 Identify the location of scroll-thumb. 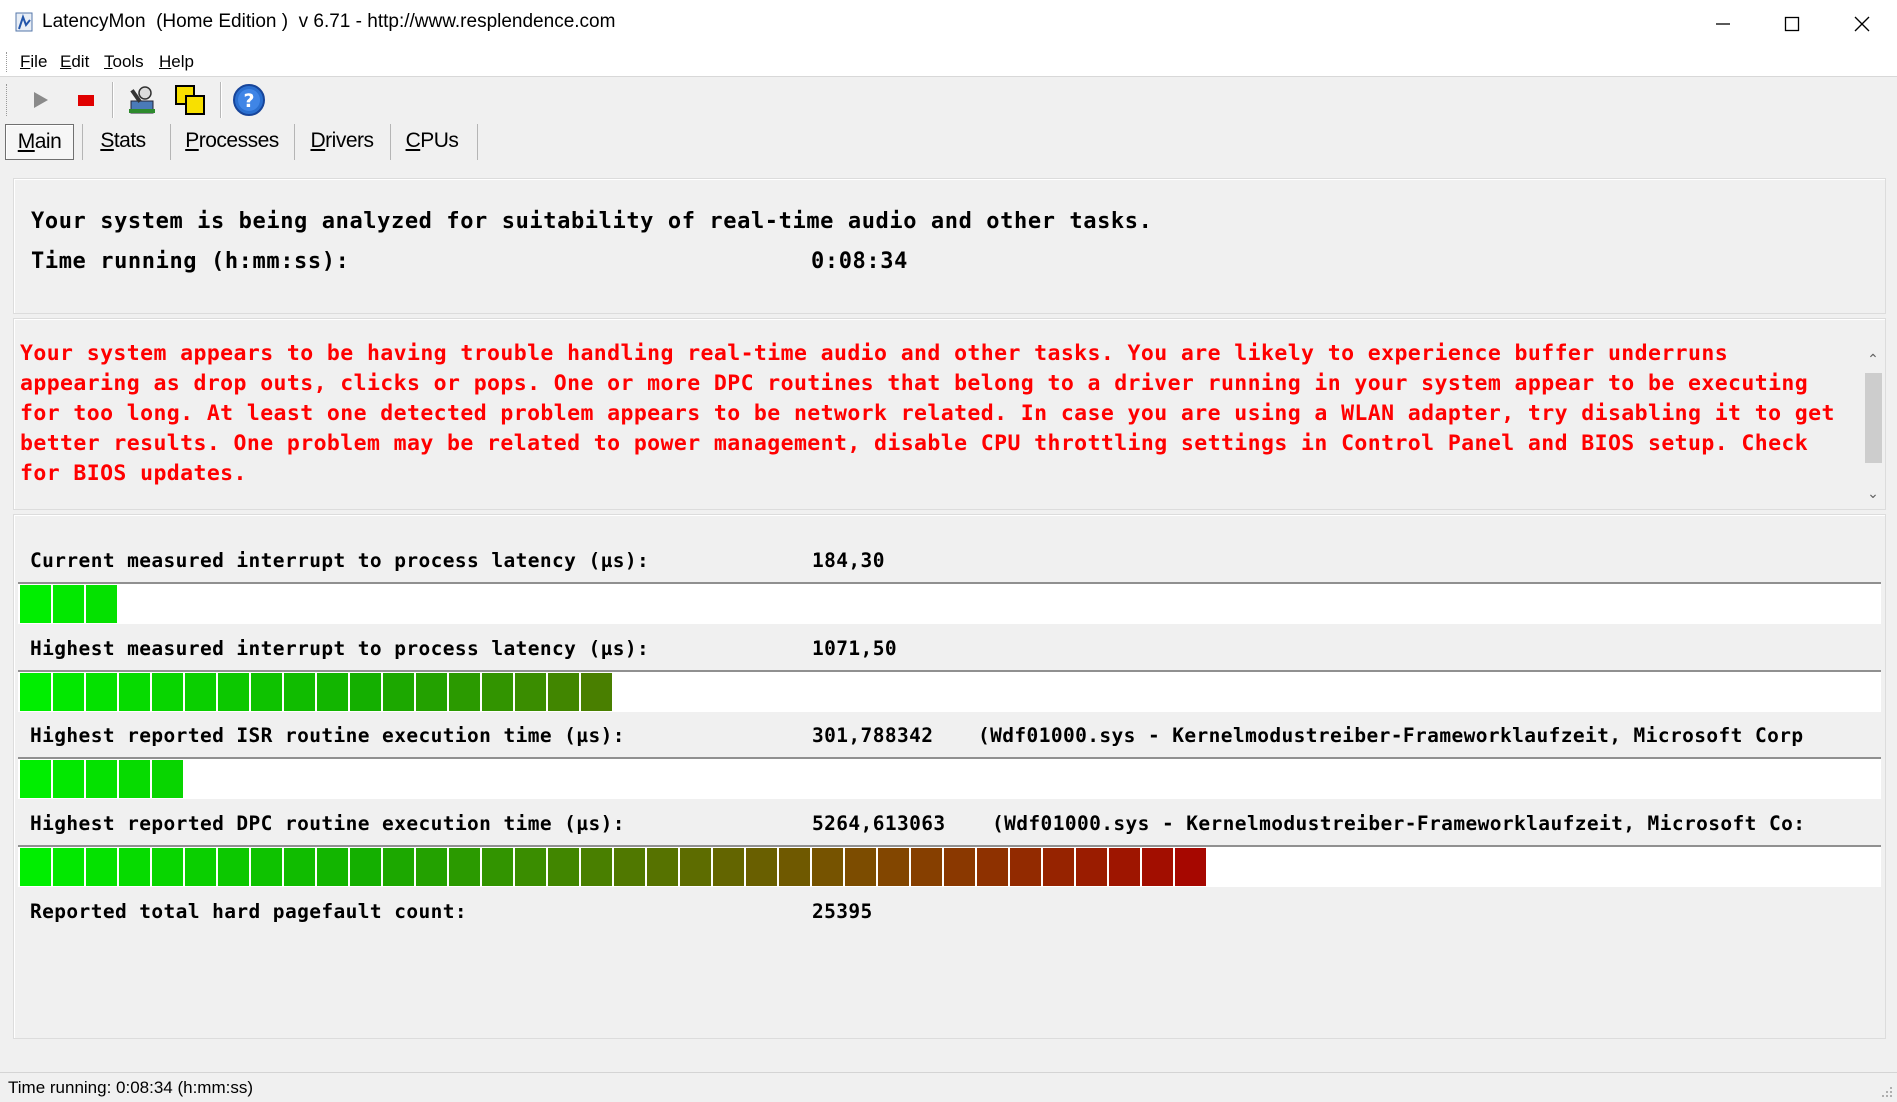
(1873, 418).